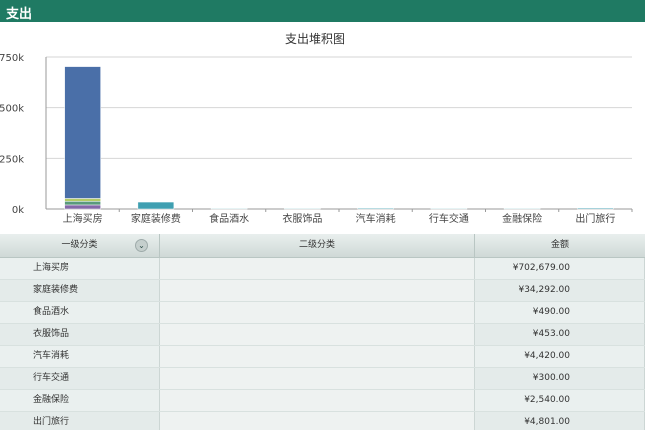 The height and width of the screenshot is (430, 645). I want to click on table-row: 行车交通 ¥300.00, so click(322, 379).